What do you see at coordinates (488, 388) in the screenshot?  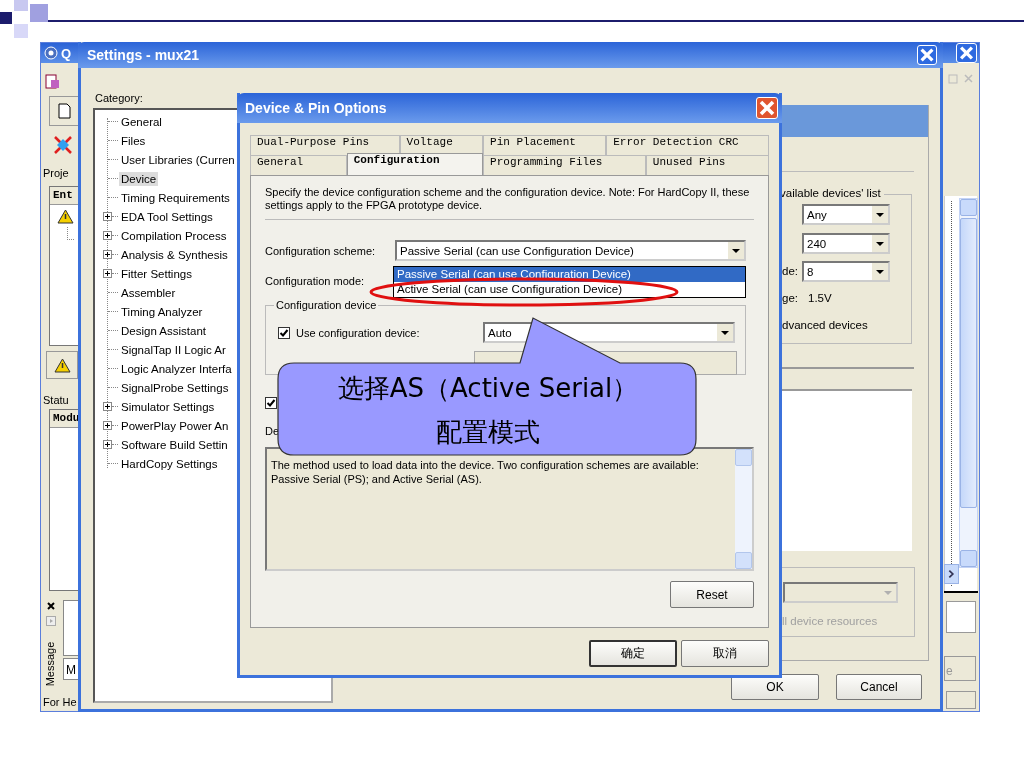 I see `callout-text: 选择AS（Active Serial）` at bounding box center [488, 388].